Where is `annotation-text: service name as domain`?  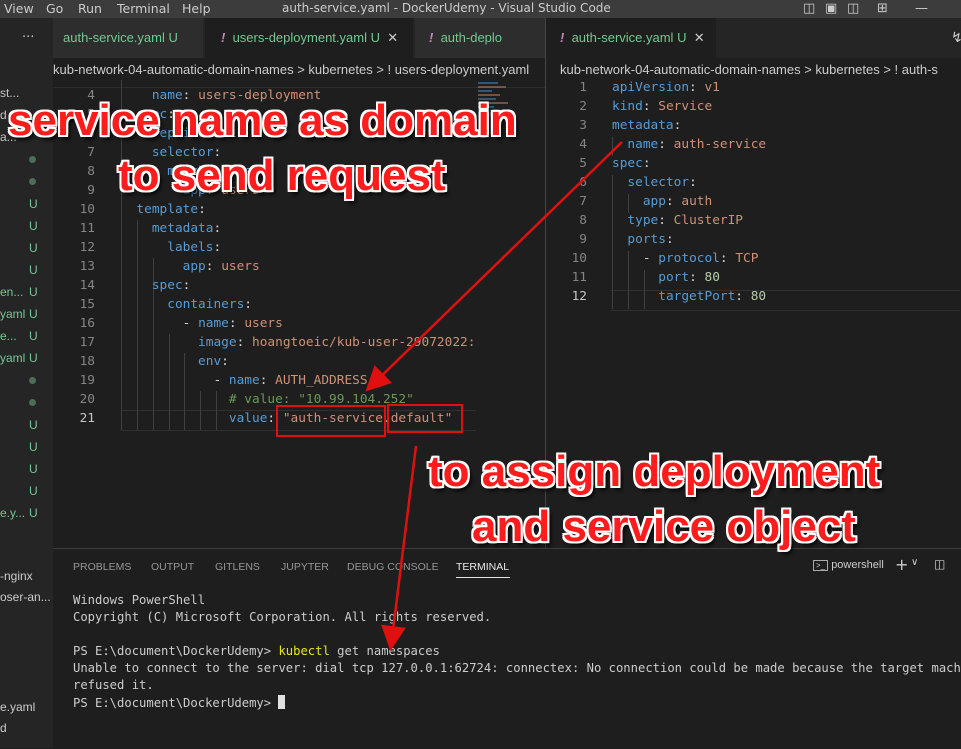
annotation-text: service name as domain is located at coordinates (262, 120).